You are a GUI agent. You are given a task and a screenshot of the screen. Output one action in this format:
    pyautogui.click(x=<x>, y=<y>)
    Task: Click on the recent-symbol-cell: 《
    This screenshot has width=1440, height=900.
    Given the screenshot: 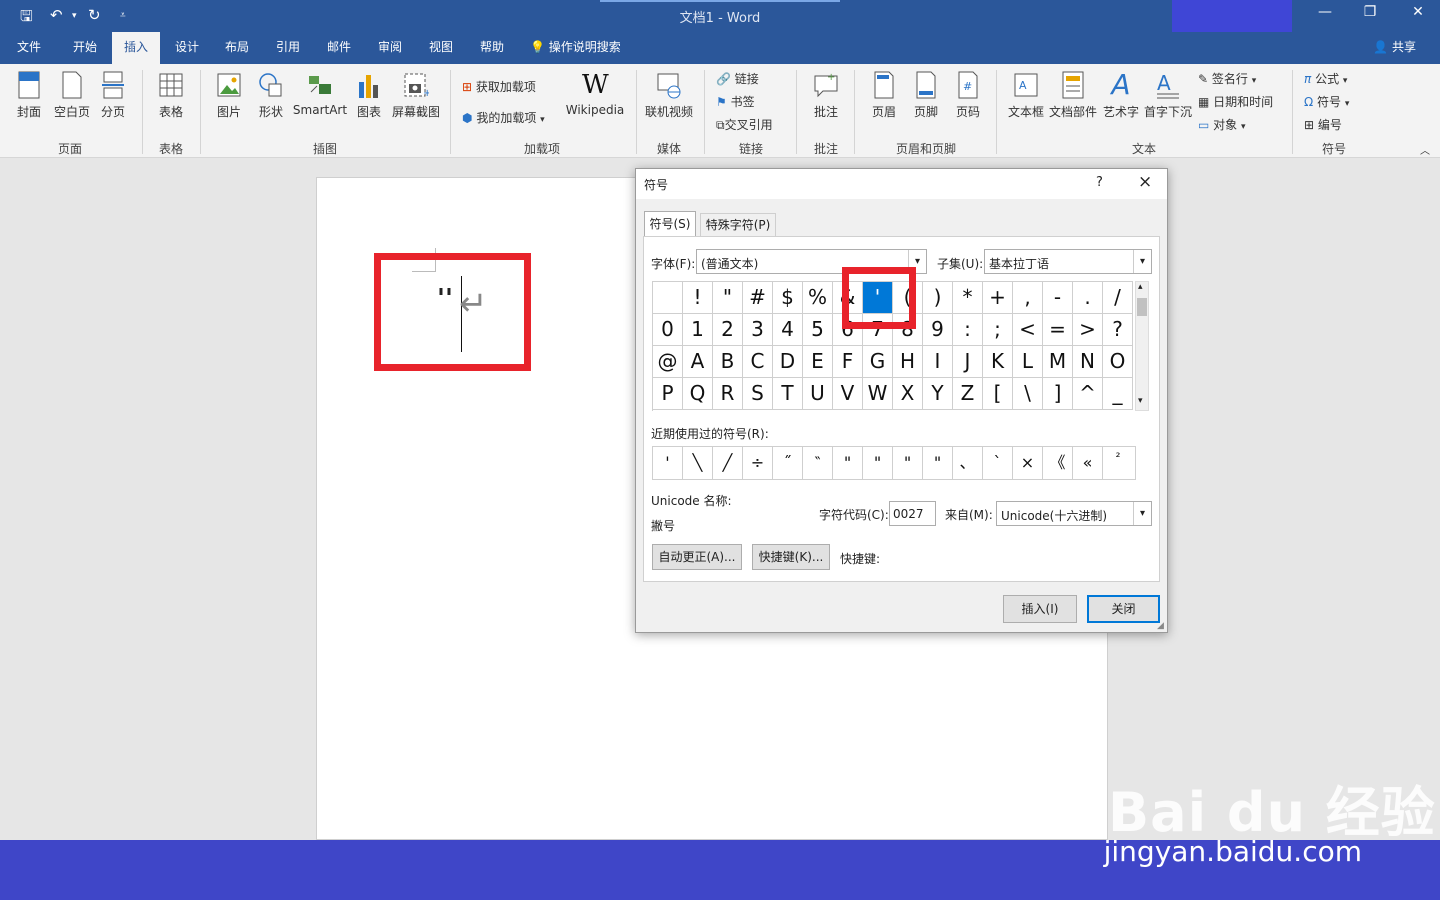 What is the action you would take?
    pyautogui.click(x=1058, y=463)
    